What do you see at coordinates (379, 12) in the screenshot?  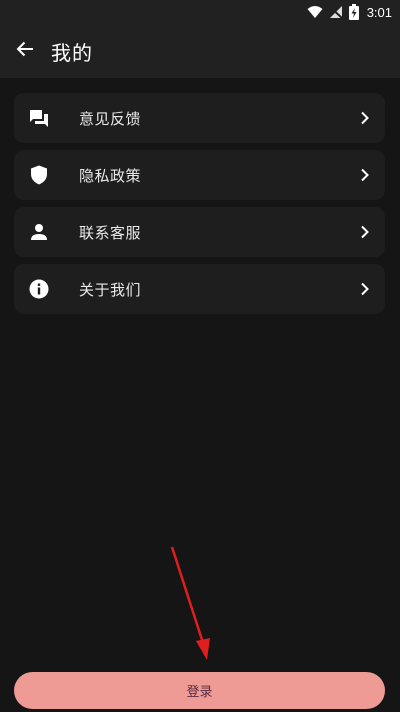 I see `status-time: 3:01` at bounding box center [379, 12].